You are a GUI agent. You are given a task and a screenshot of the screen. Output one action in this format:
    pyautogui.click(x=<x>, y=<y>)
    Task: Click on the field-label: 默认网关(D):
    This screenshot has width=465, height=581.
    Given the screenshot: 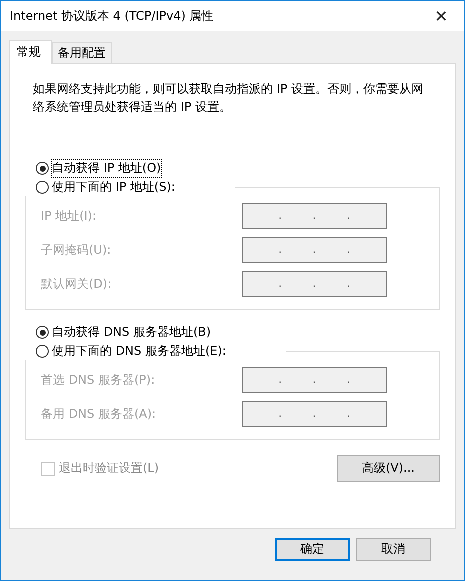 What is the action you would take?
    pyautogui.click(x=76, y=284)
    